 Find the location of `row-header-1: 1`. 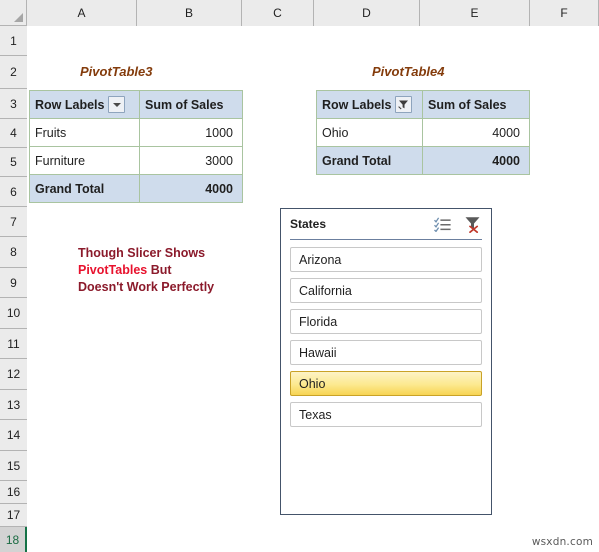

row-header-1: 1 is located at coordinates (13, 41).